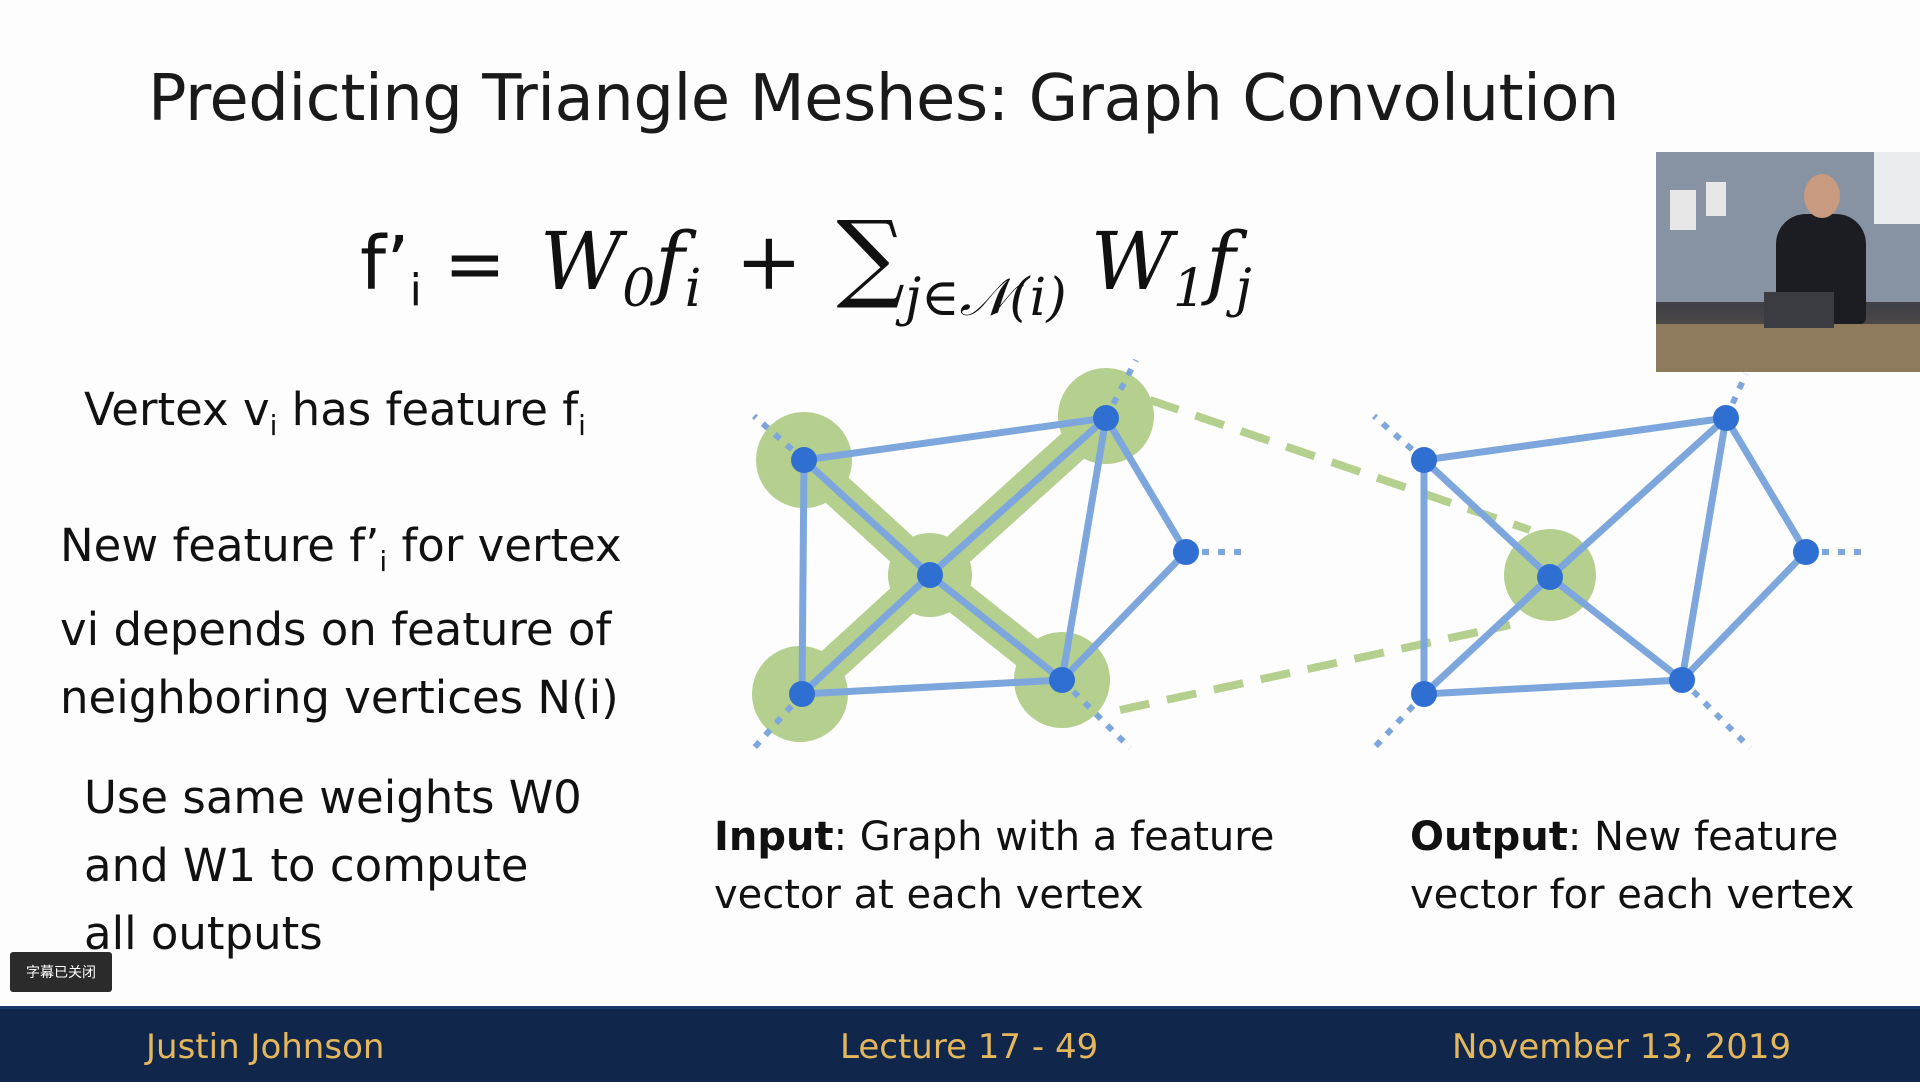  What do you see at coordinates (391, 268) in the screenshot?
I see `formula-lhs: f’i` at bounding box center [391, 268].